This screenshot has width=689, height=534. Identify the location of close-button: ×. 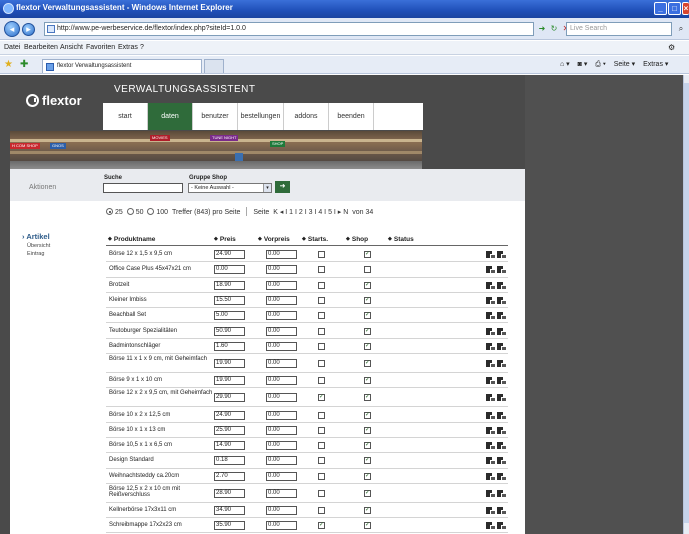
(685, 8).